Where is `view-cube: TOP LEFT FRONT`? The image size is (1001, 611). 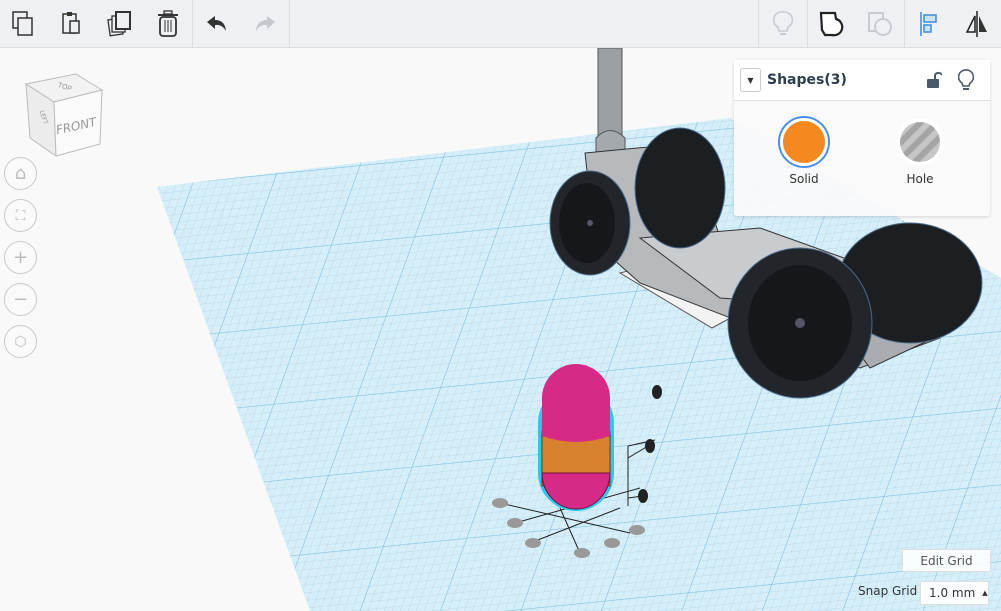 view-cube: TOP LEFT FRONT is located at coordinates (66, 119).